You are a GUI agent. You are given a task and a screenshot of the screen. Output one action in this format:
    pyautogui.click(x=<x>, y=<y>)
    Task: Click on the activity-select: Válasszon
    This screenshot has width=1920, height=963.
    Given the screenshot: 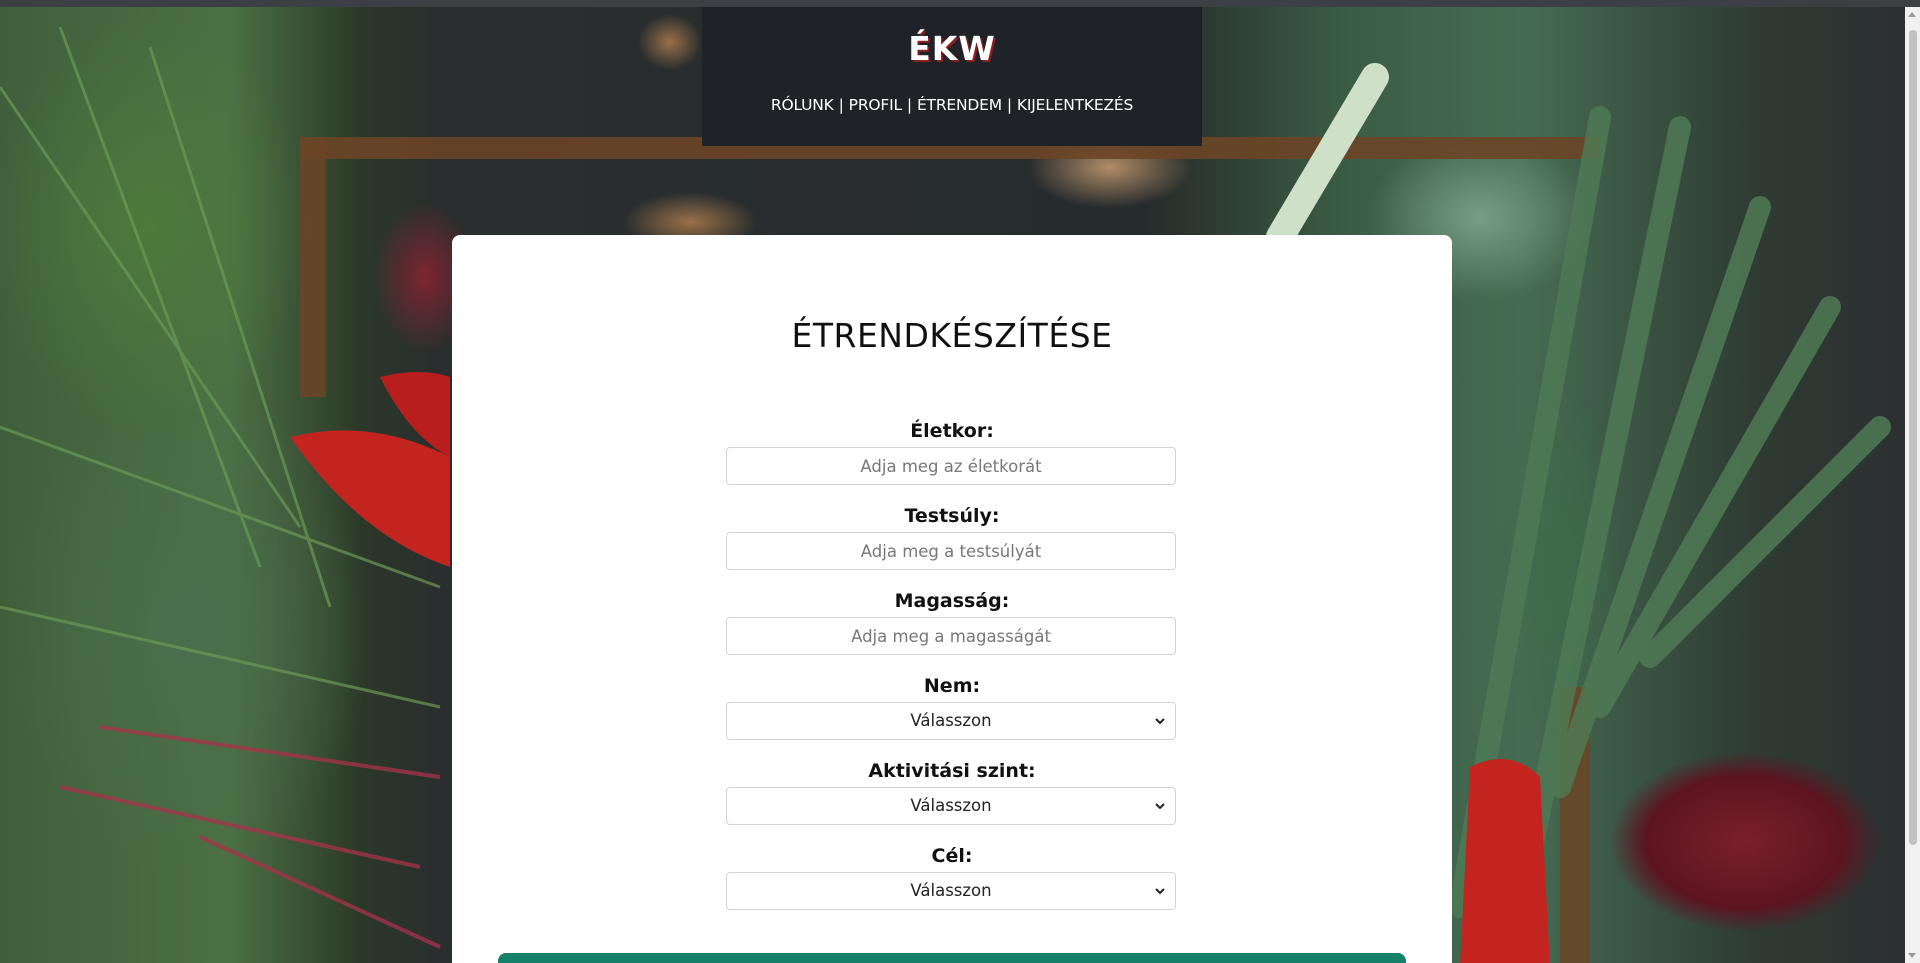 What is the action you would take?
    pyautogui.click(x=951, y=806)
    